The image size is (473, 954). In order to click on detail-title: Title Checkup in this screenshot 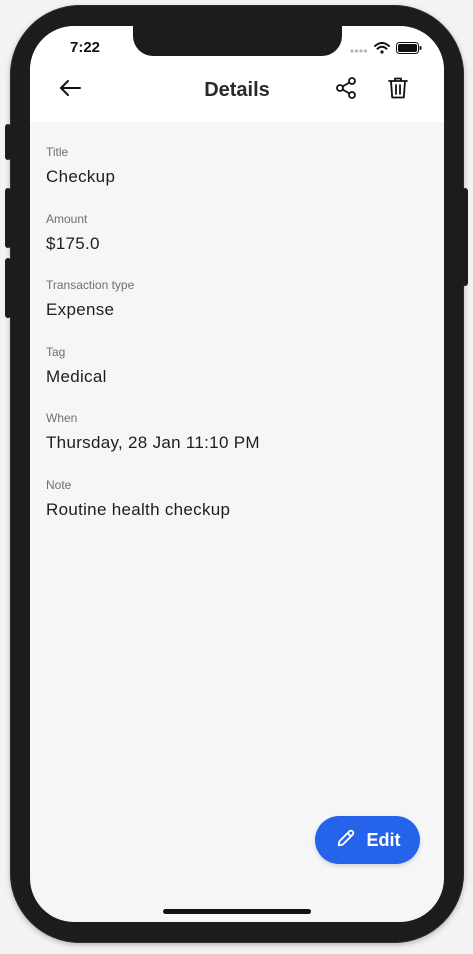, I will do `click(237, 177)`.